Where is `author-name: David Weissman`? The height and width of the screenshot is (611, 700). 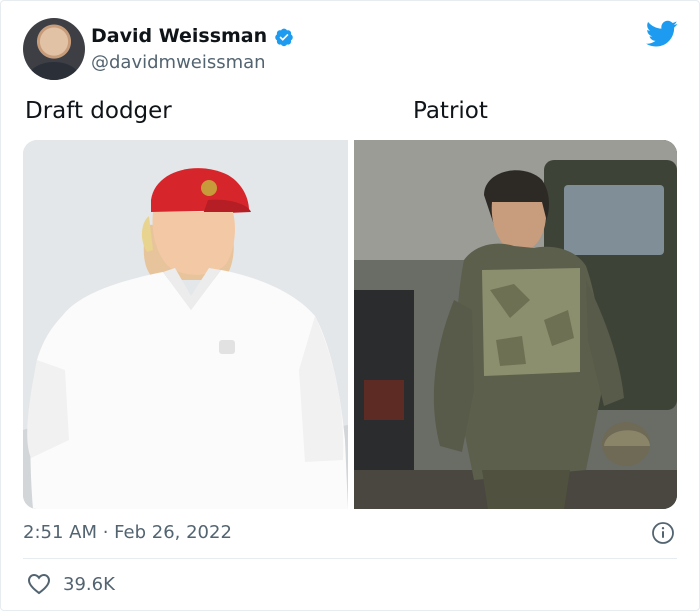 author-name: David Weissman is located at coordinates (179, 36).